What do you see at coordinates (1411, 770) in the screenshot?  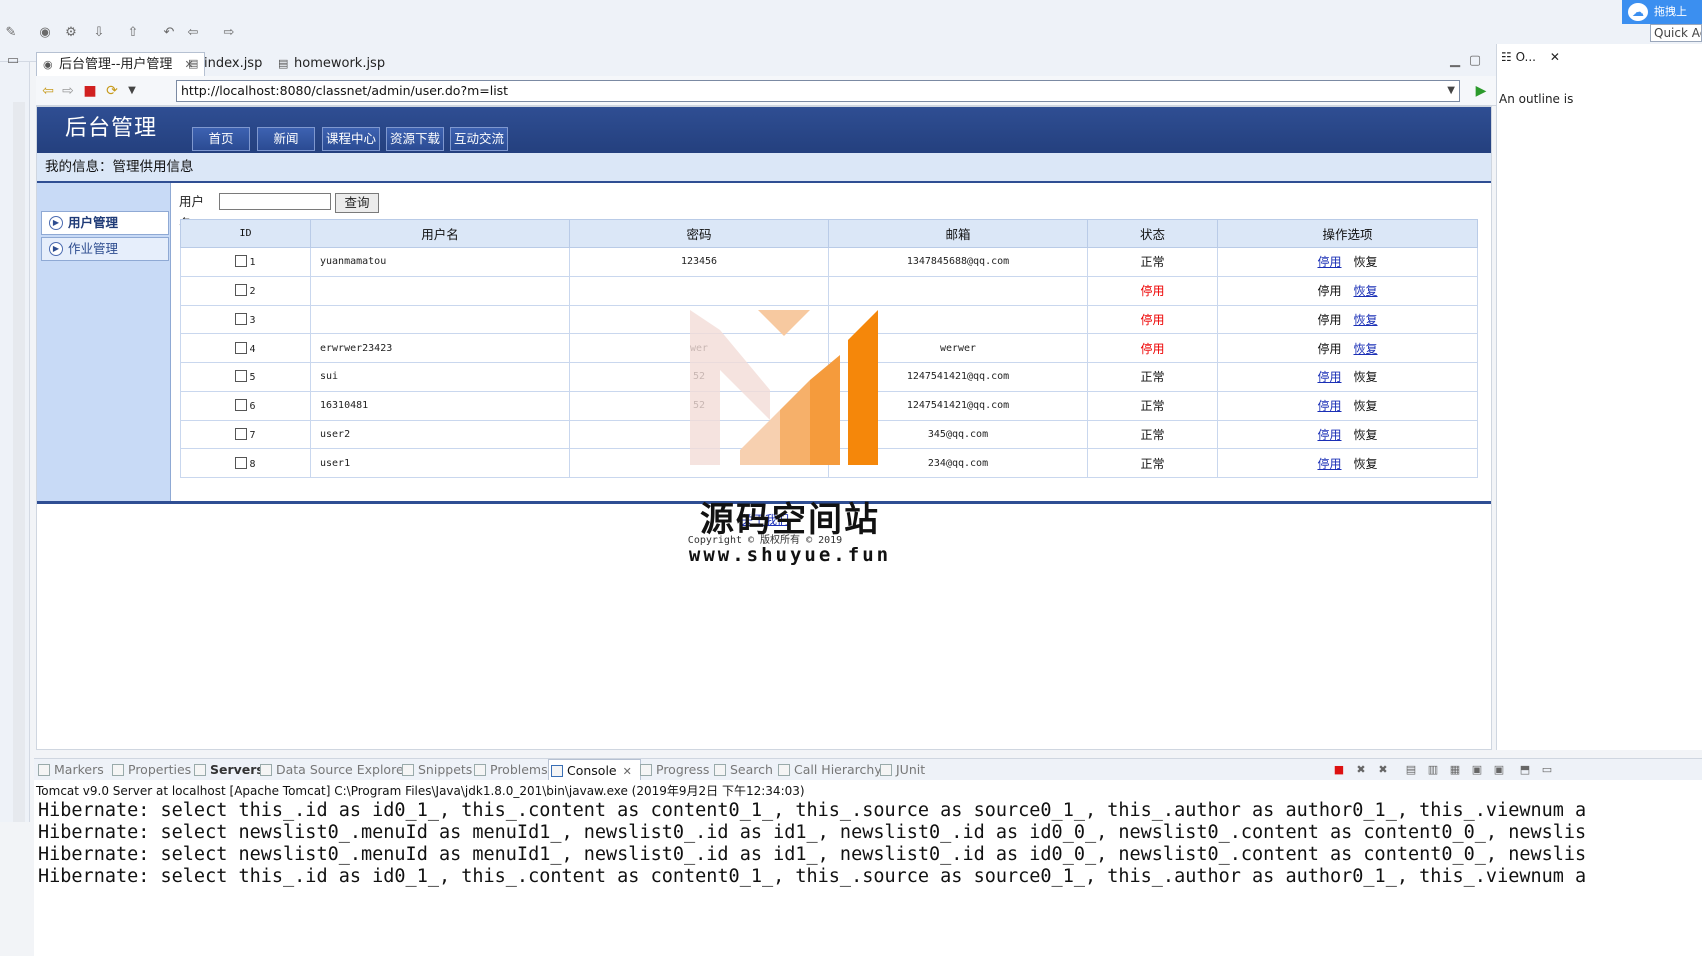 I see `clear-console-icon: ▤` at bounding box center [1411, 770].